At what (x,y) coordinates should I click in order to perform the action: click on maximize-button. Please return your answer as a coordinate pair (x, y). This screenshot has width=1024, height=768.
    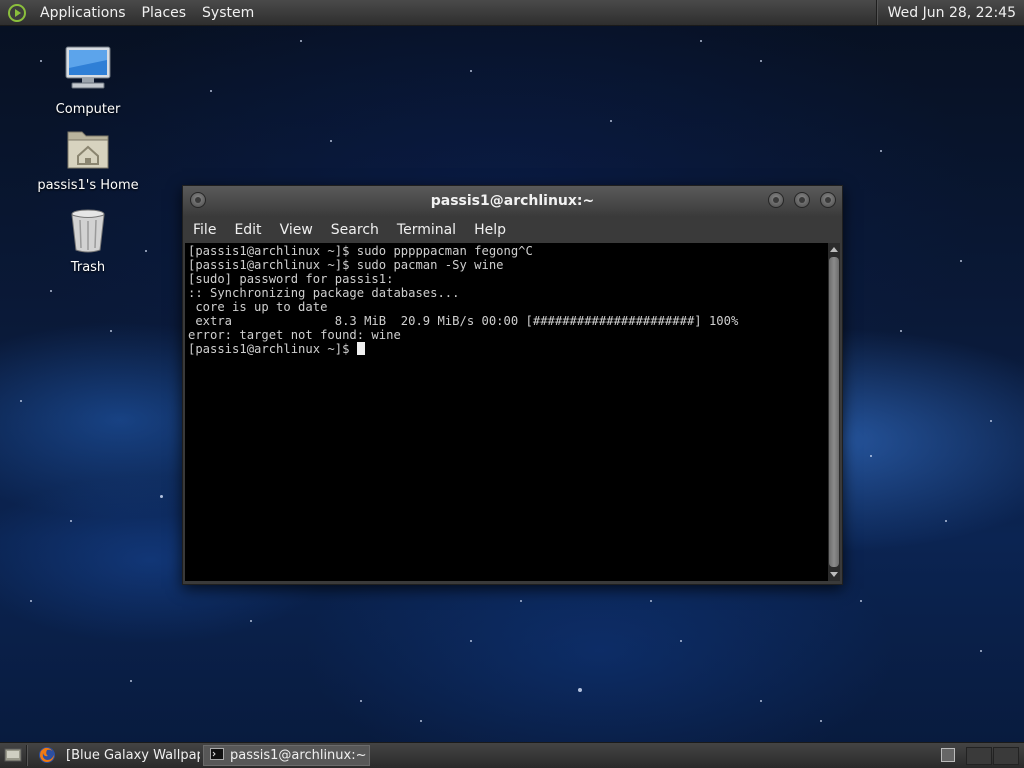
    Looking at the image, I should click on (802, 200).